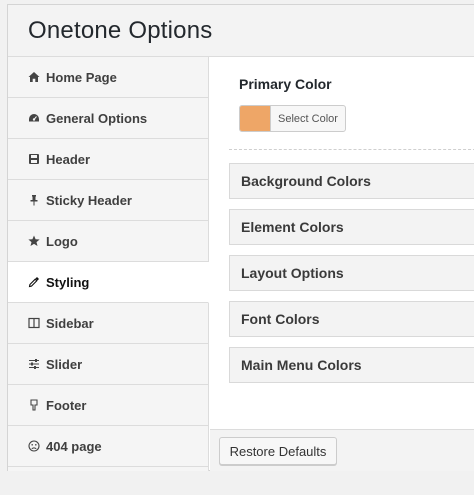  I want to click on sidebar-item-label: Slider, so click(64, 364).